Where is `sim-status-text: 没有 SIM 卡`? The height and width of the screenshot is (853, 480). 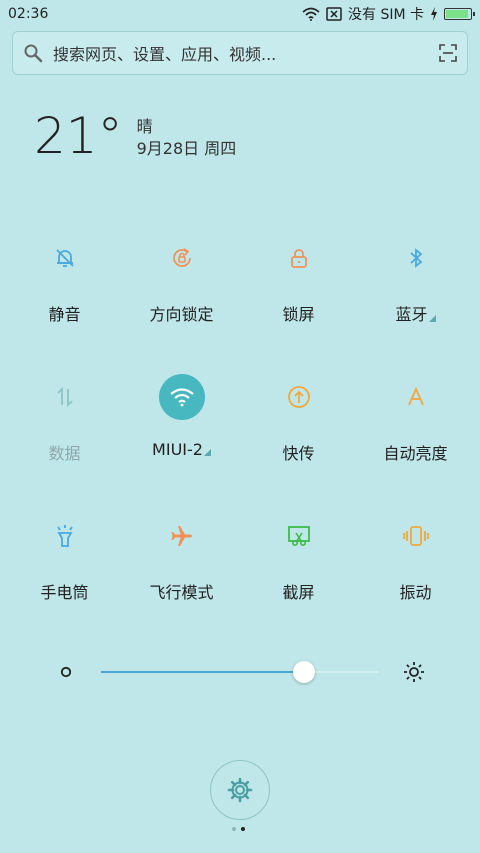 sim-status-text: 没有 SIM 卡 is located at coordinates (386, 15).